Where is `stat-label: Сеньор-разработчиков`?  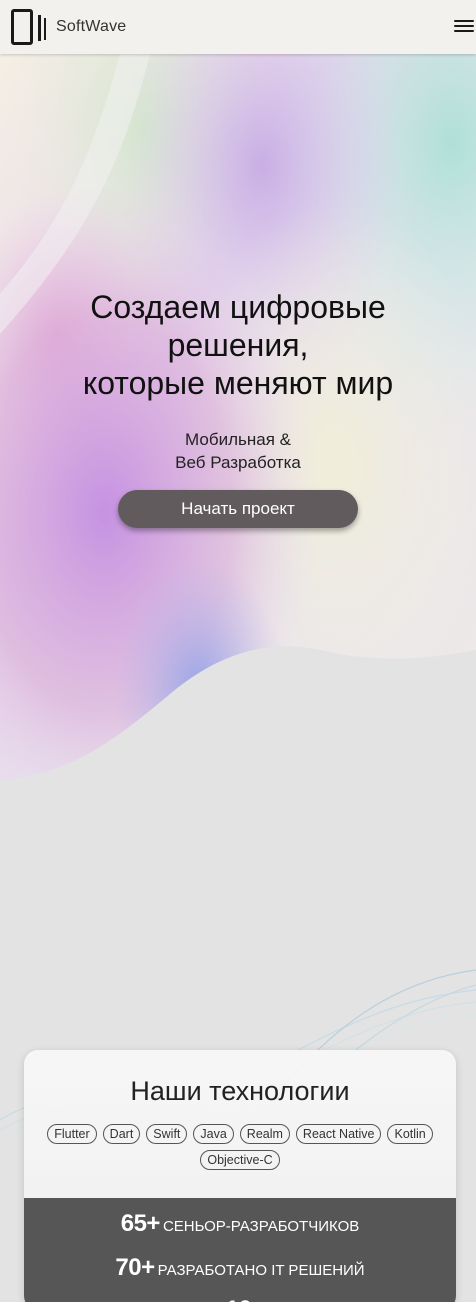
stat-label: Сеньор-разработчиков is located at coordinates (261, 1226).